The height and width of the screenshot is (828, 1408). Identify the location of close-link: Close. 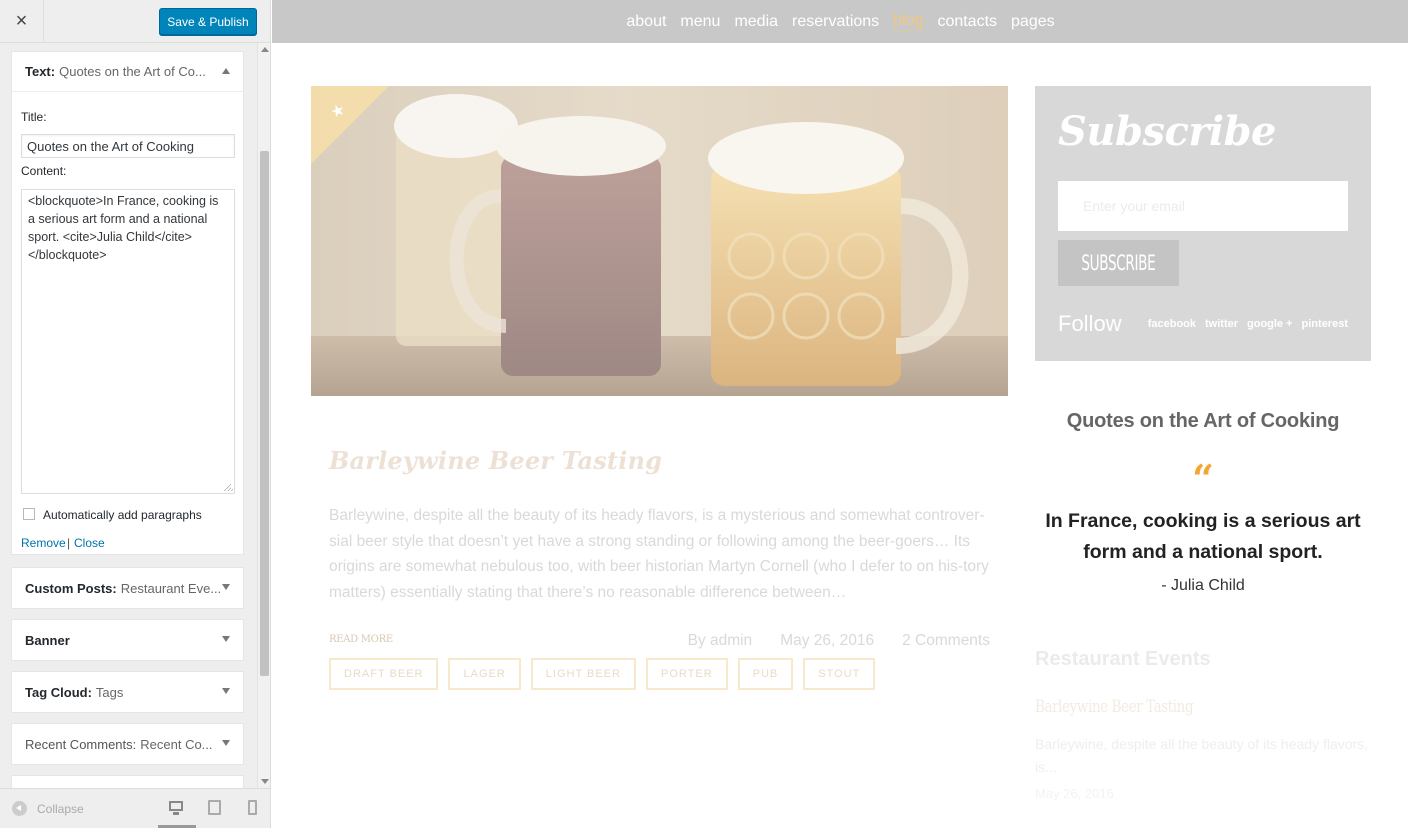
(89, 543).